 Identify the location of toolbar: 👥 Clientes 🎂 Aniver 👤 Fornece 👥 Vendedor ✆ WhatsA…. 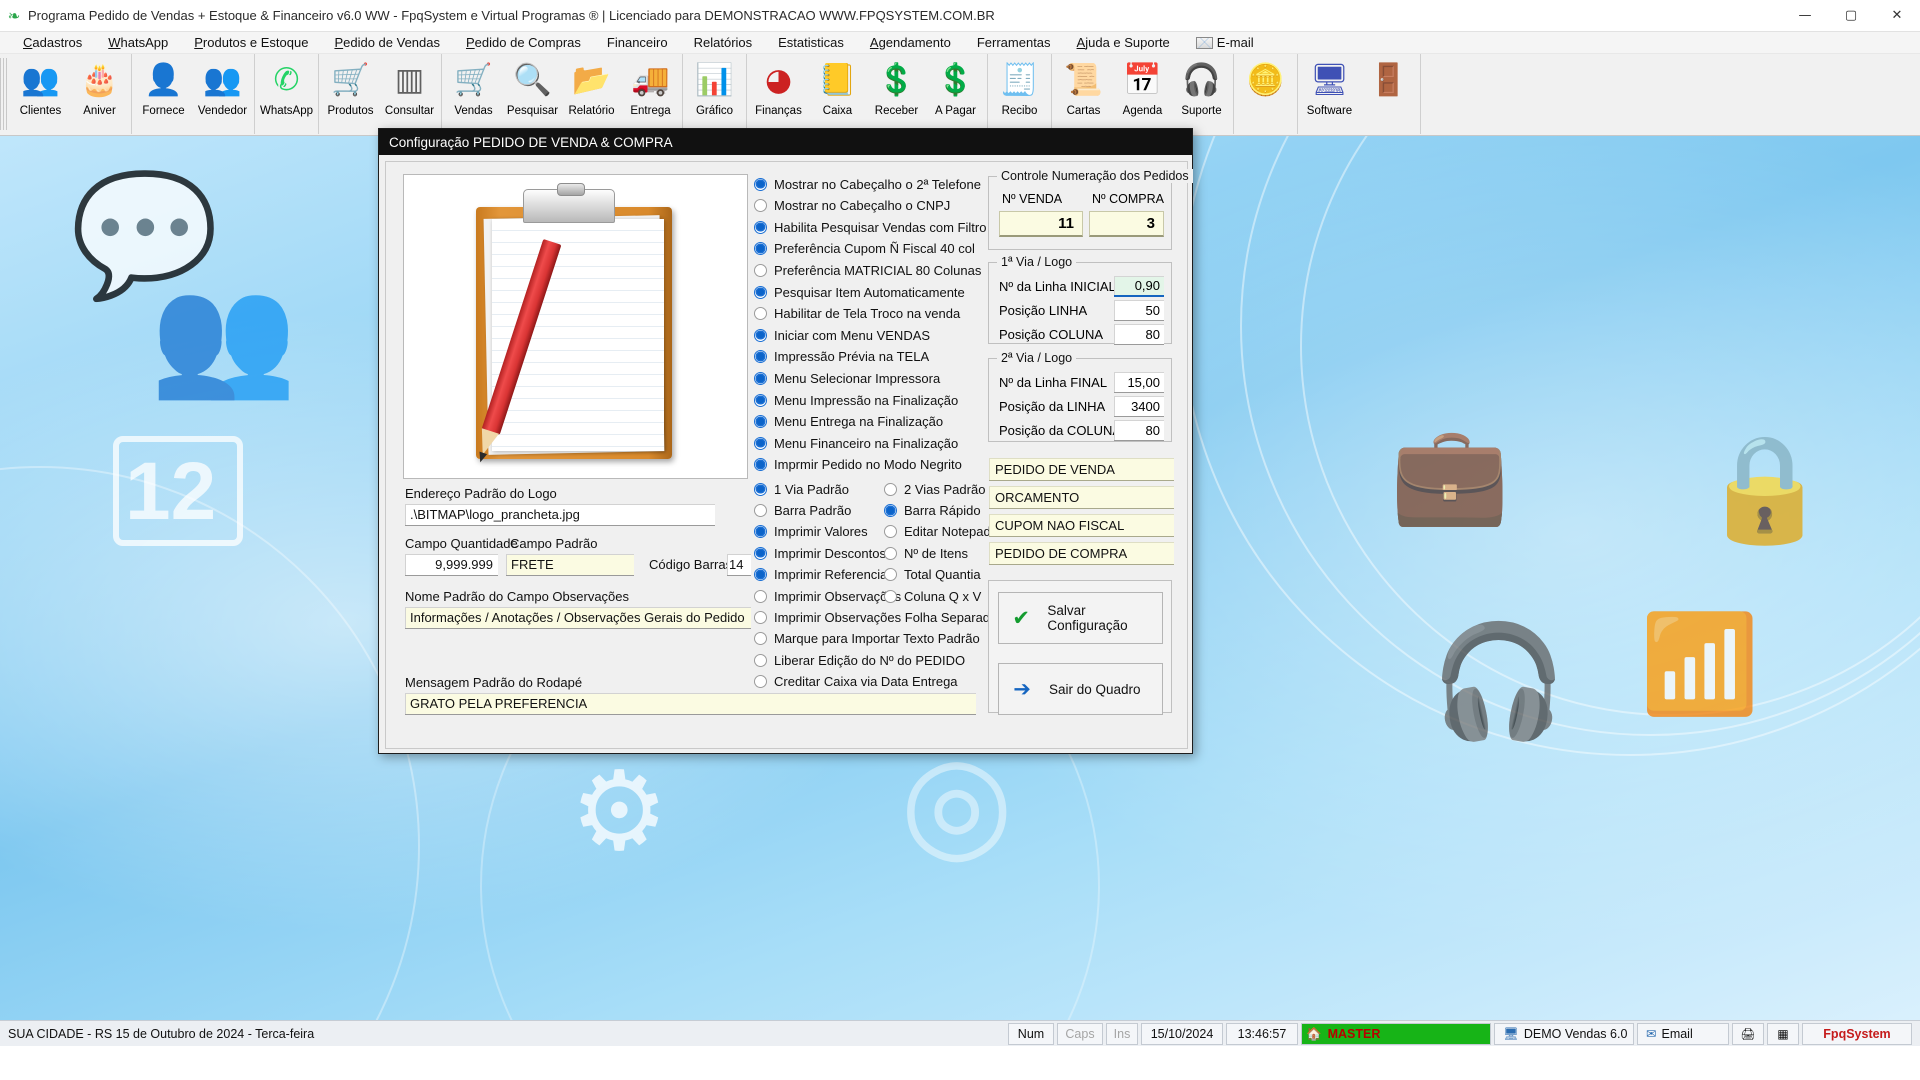
(960, 95).